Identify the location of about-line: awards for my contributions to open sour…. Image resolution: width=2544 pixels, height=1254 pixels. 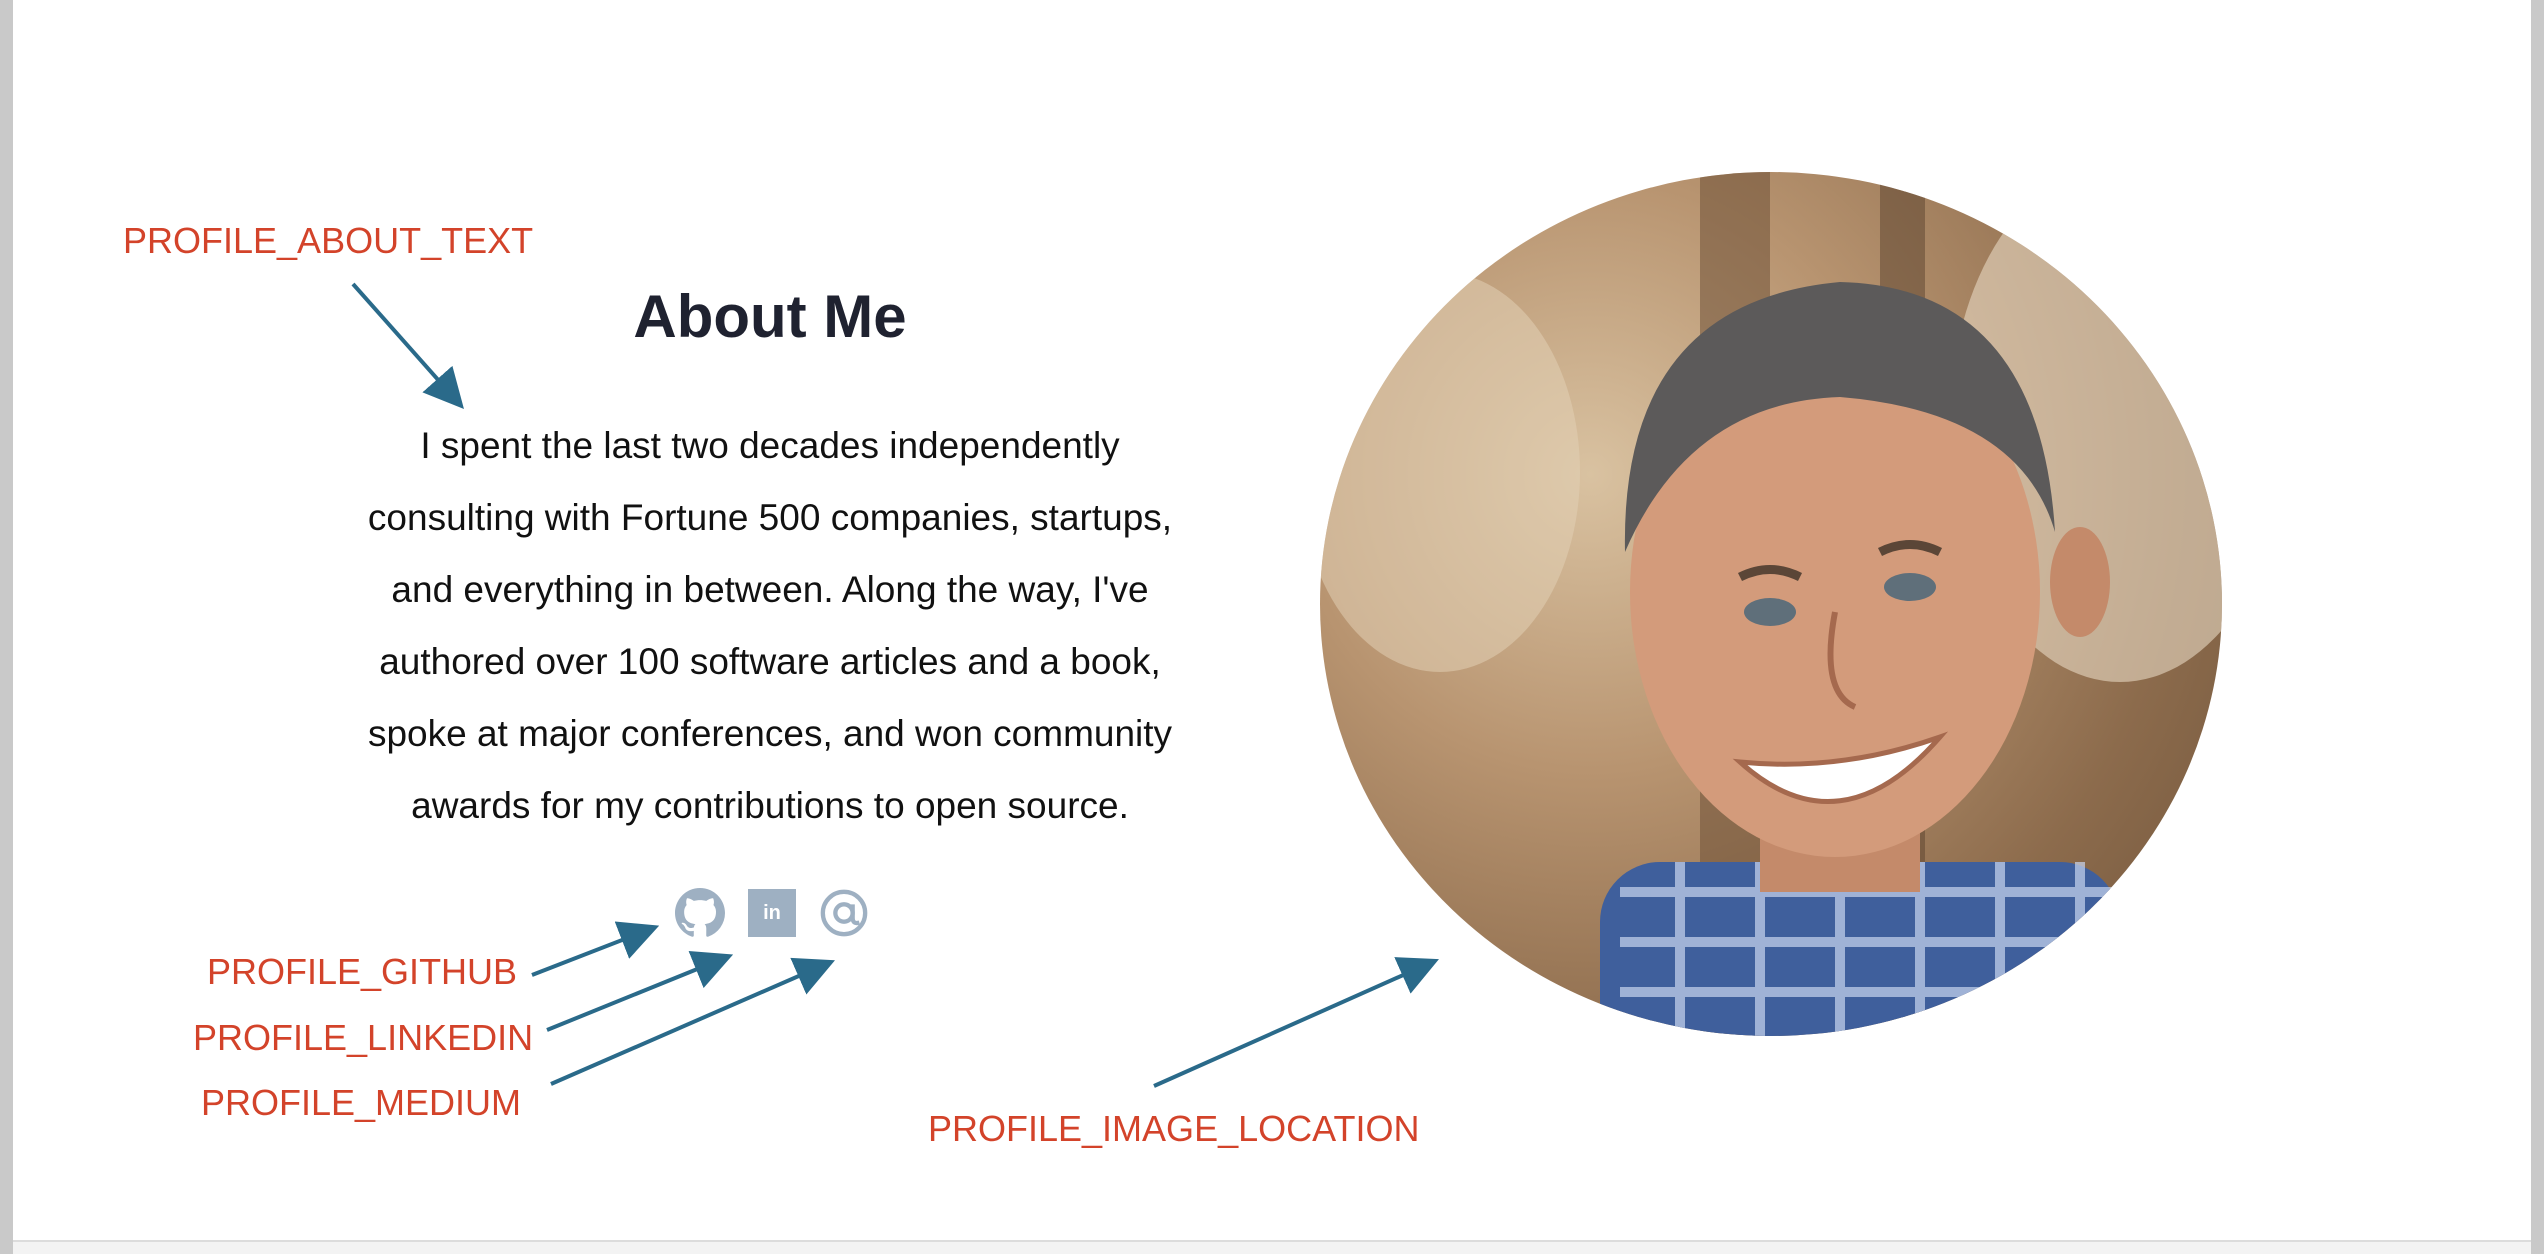
(770, 805).